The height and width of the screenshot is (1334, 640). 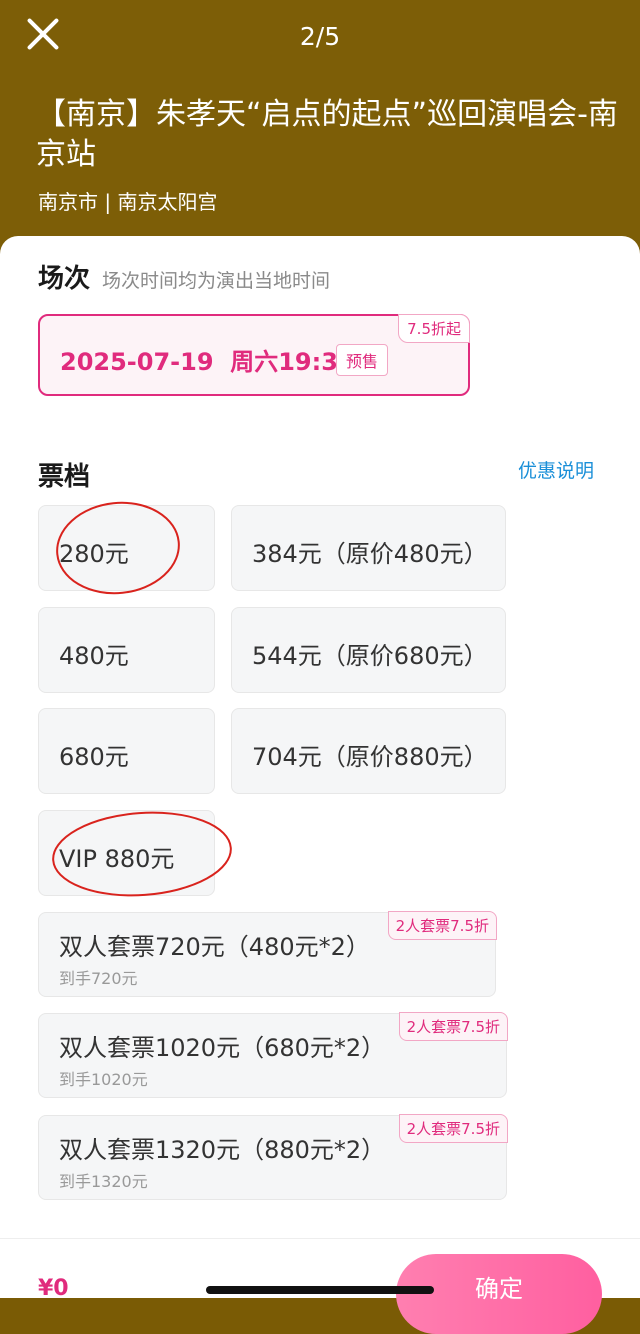 What do you see at coordinates (556, 469) in the screenshot?
I see `promo-info-link: 优惠说明` at bounding box center [556, 469].